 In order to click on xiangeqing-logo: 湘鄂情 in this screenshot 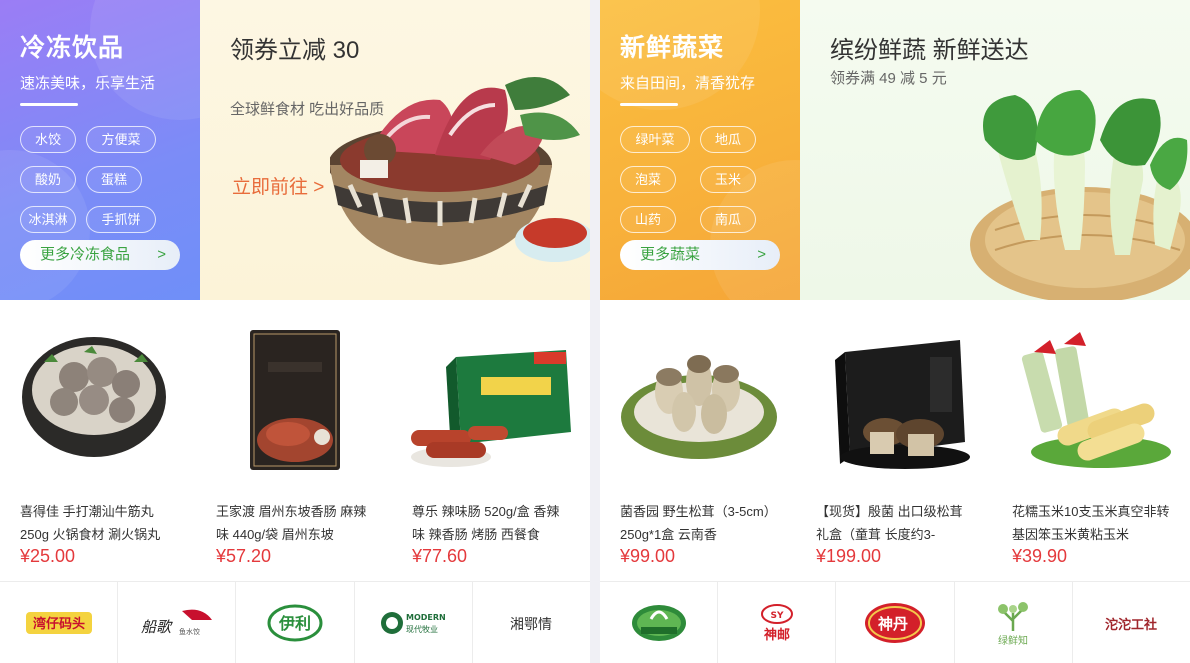, I will do `click(531, 625)`.